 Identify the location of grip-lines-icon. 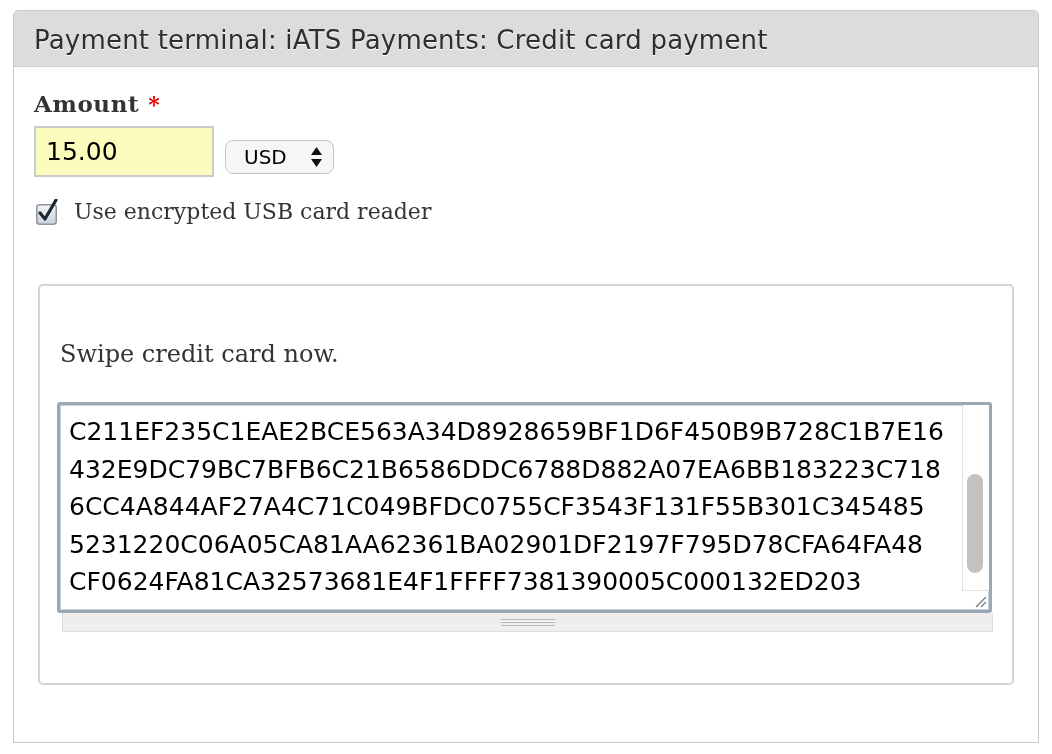
(527, 622).